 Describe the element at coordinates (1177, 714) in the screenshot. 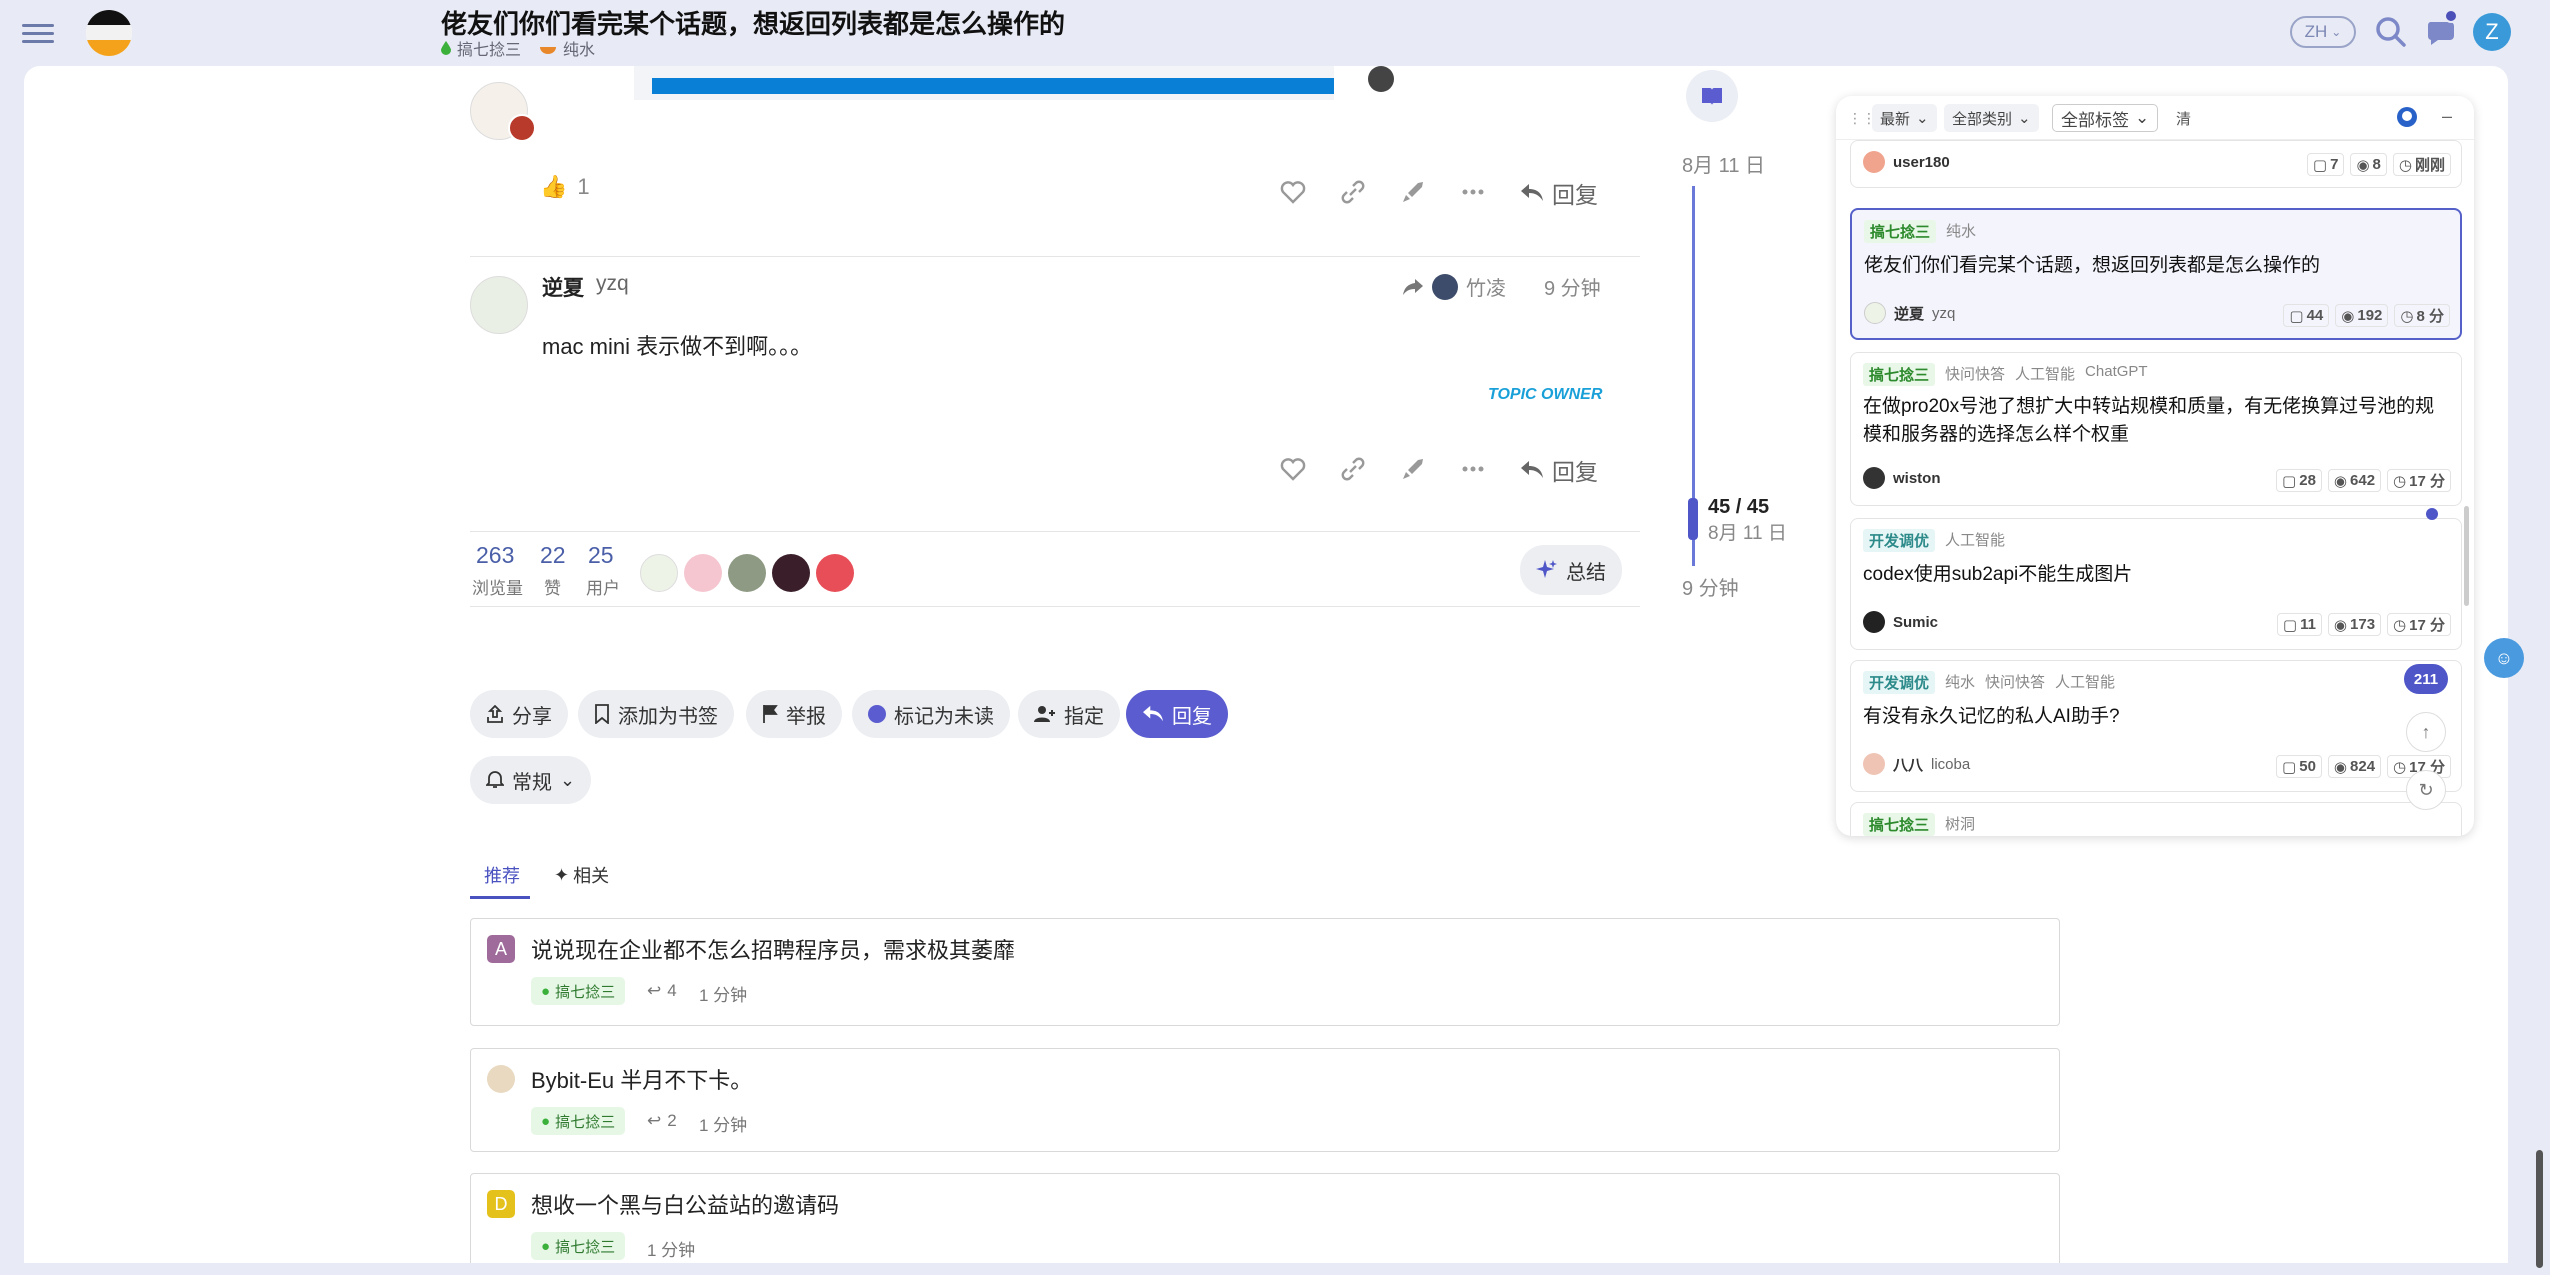

I see `reply-topic-button: 回复` at that location.